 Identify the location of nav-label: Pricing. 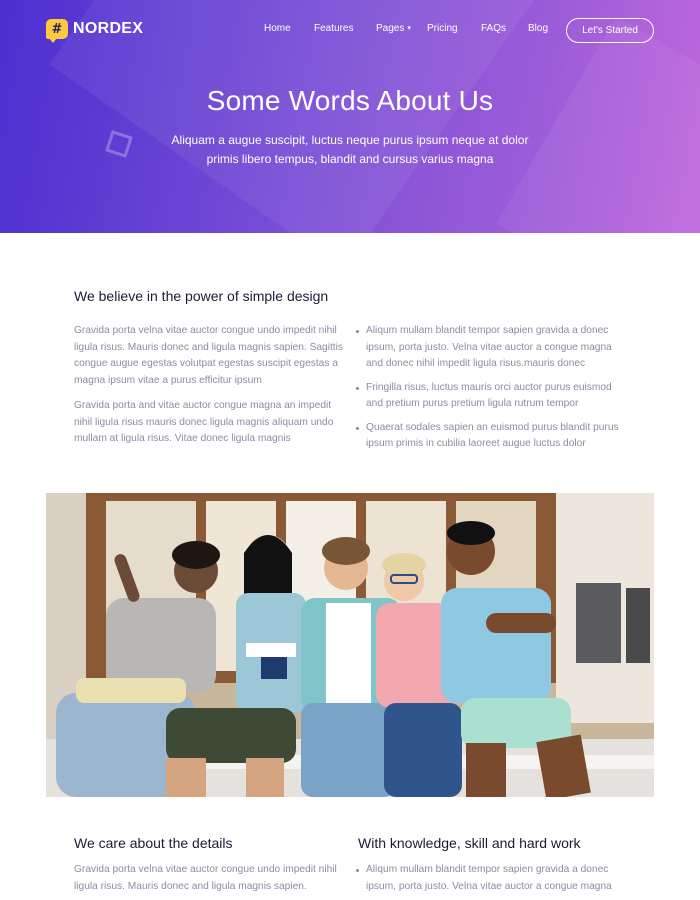
(442, 28).